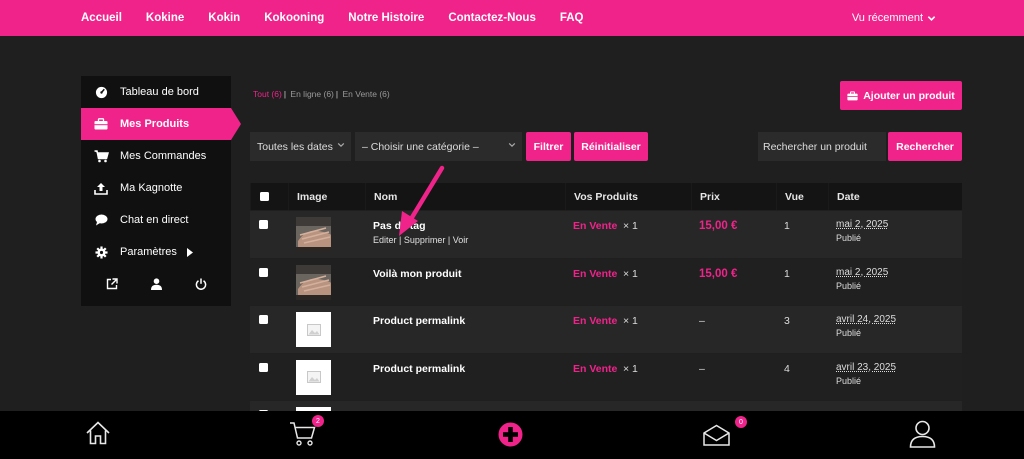  I want to click on sidebar-item-kagnotte: Ma Kagnotte, so click(156, 188).